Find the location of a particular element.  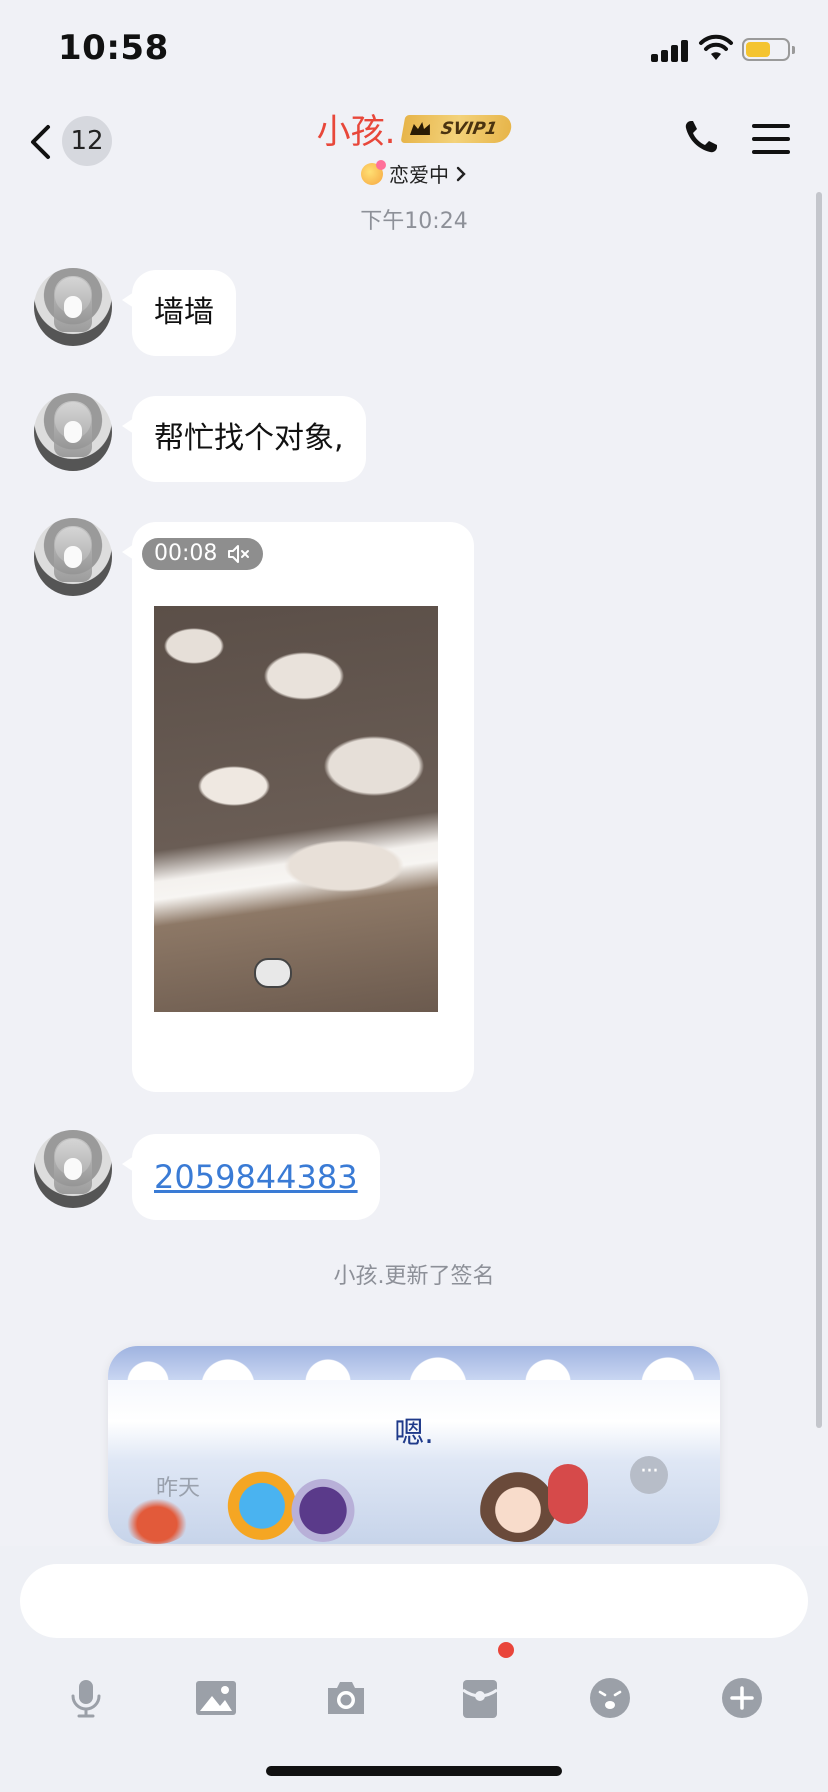

camera-icon is located at coordinates (346, 1698).